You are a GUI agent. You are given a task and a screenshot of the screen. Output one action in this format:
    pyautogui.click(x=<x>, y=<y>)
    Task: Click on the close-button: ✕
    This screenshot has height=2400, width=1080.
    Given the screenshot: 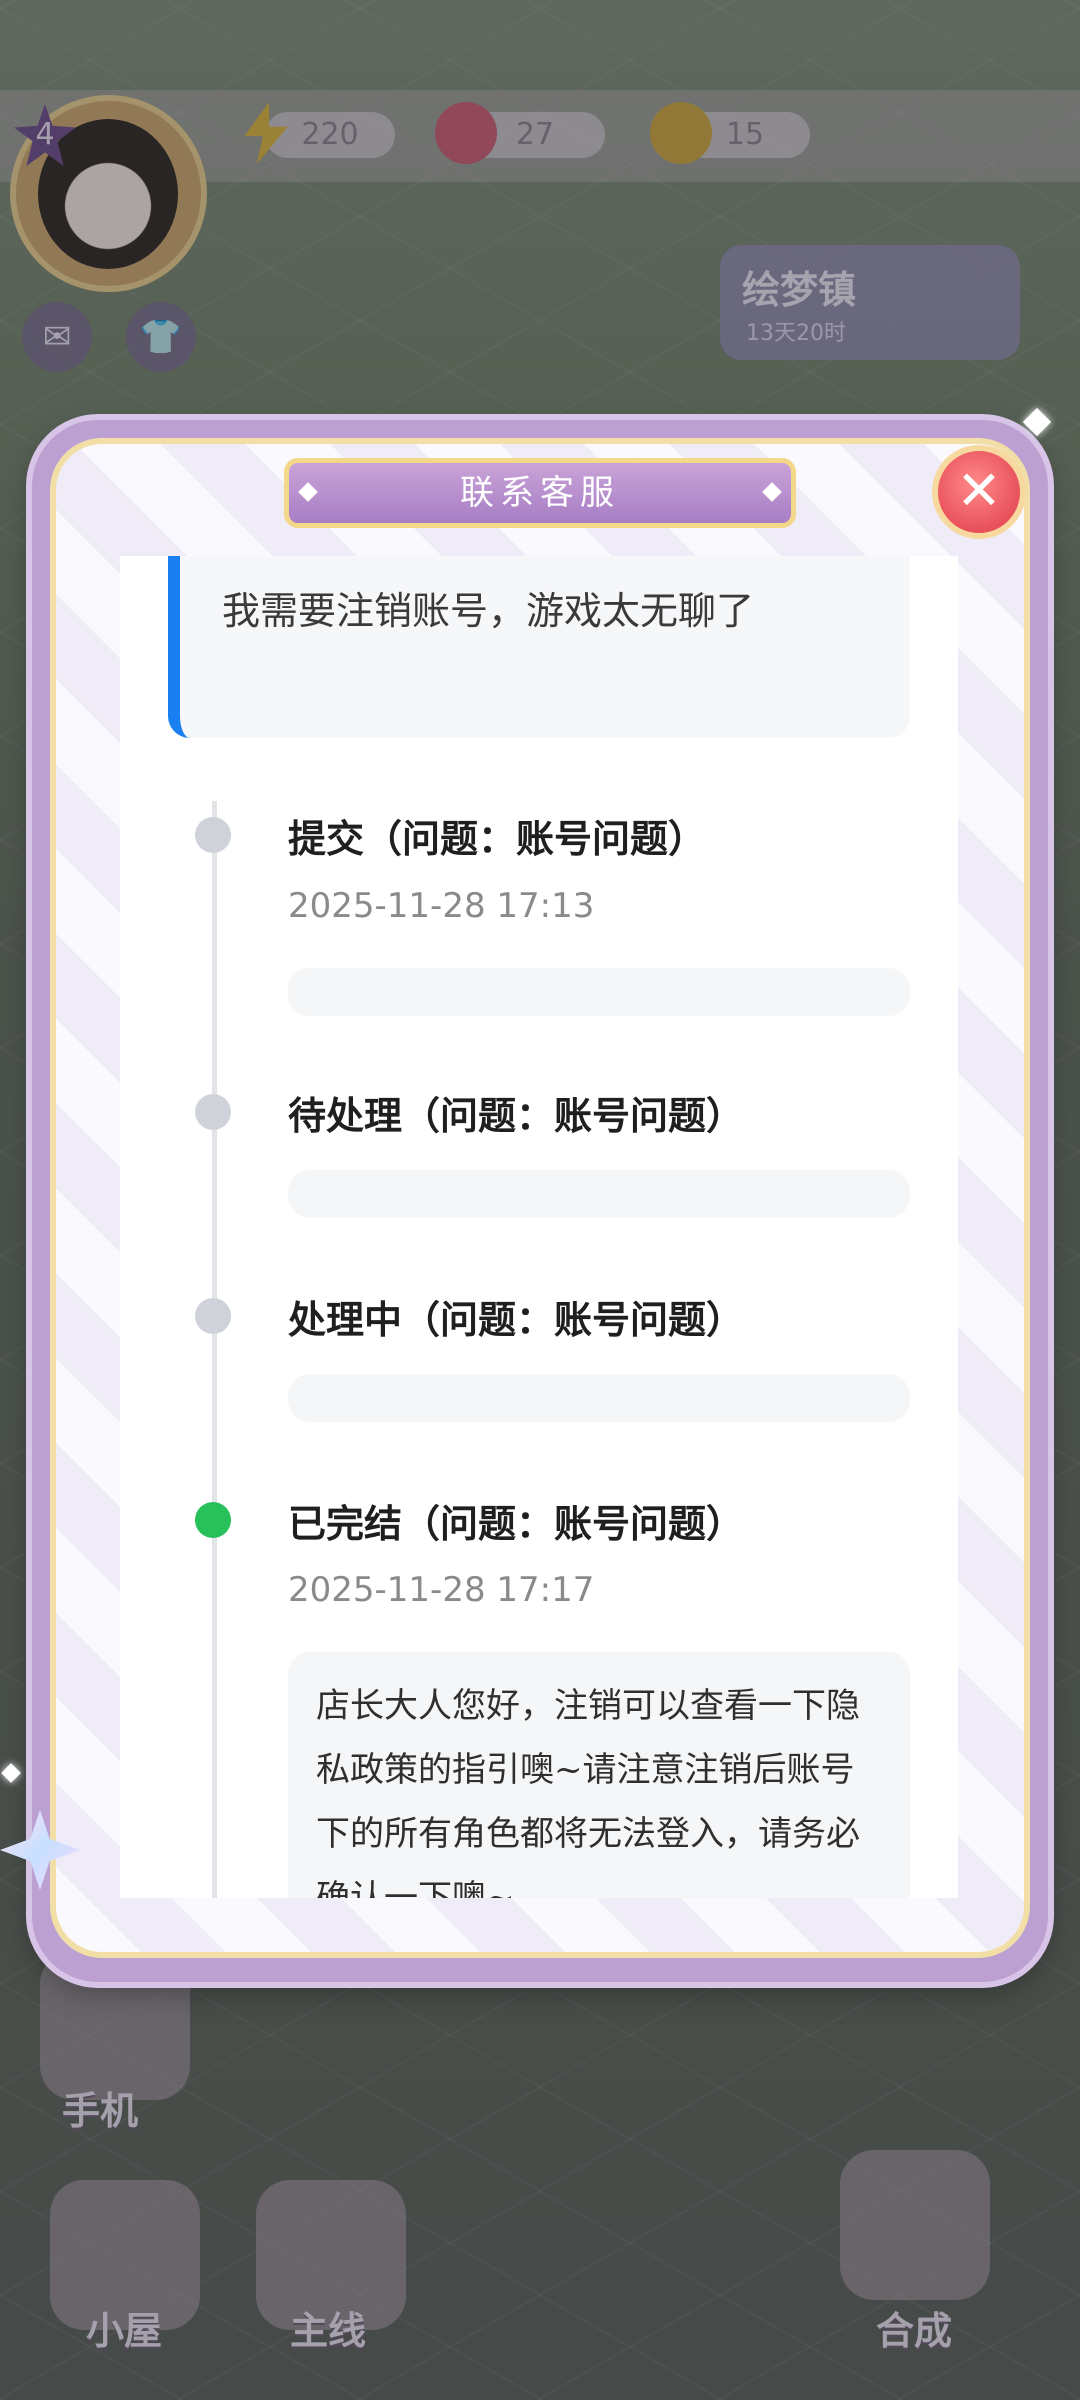 What is the action you would take?
    pyautogui.click(x=979, y=492)
    